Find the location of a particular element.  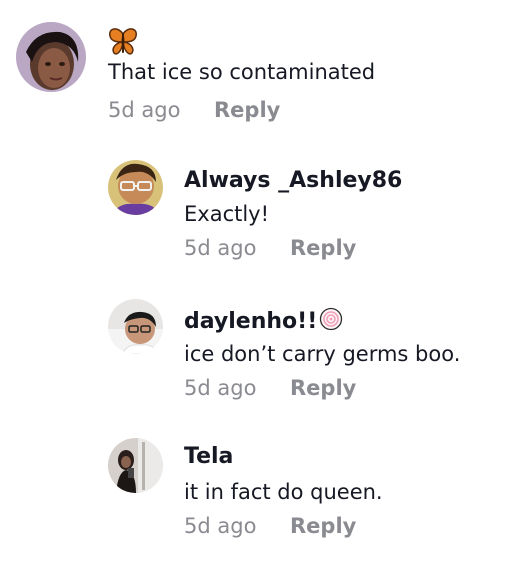

comment-text: That ice so contaminated is located at coordinates (242, 72).